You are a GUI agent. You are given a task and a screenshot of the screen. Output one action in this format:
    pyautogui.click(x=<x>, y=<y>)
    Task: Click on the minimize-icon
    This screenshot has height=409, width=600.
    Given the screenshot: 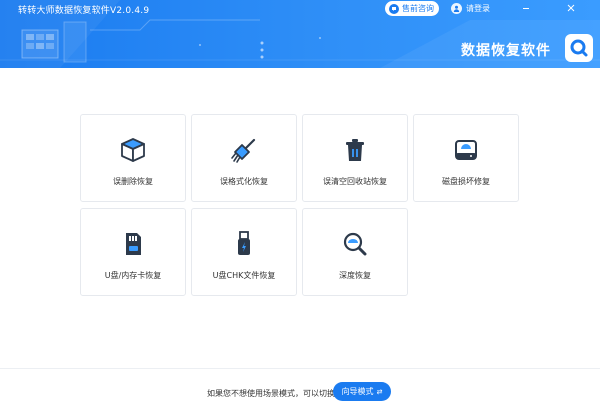 What is the action you would take?
    pyautogui.click(x=526, y=8)
    